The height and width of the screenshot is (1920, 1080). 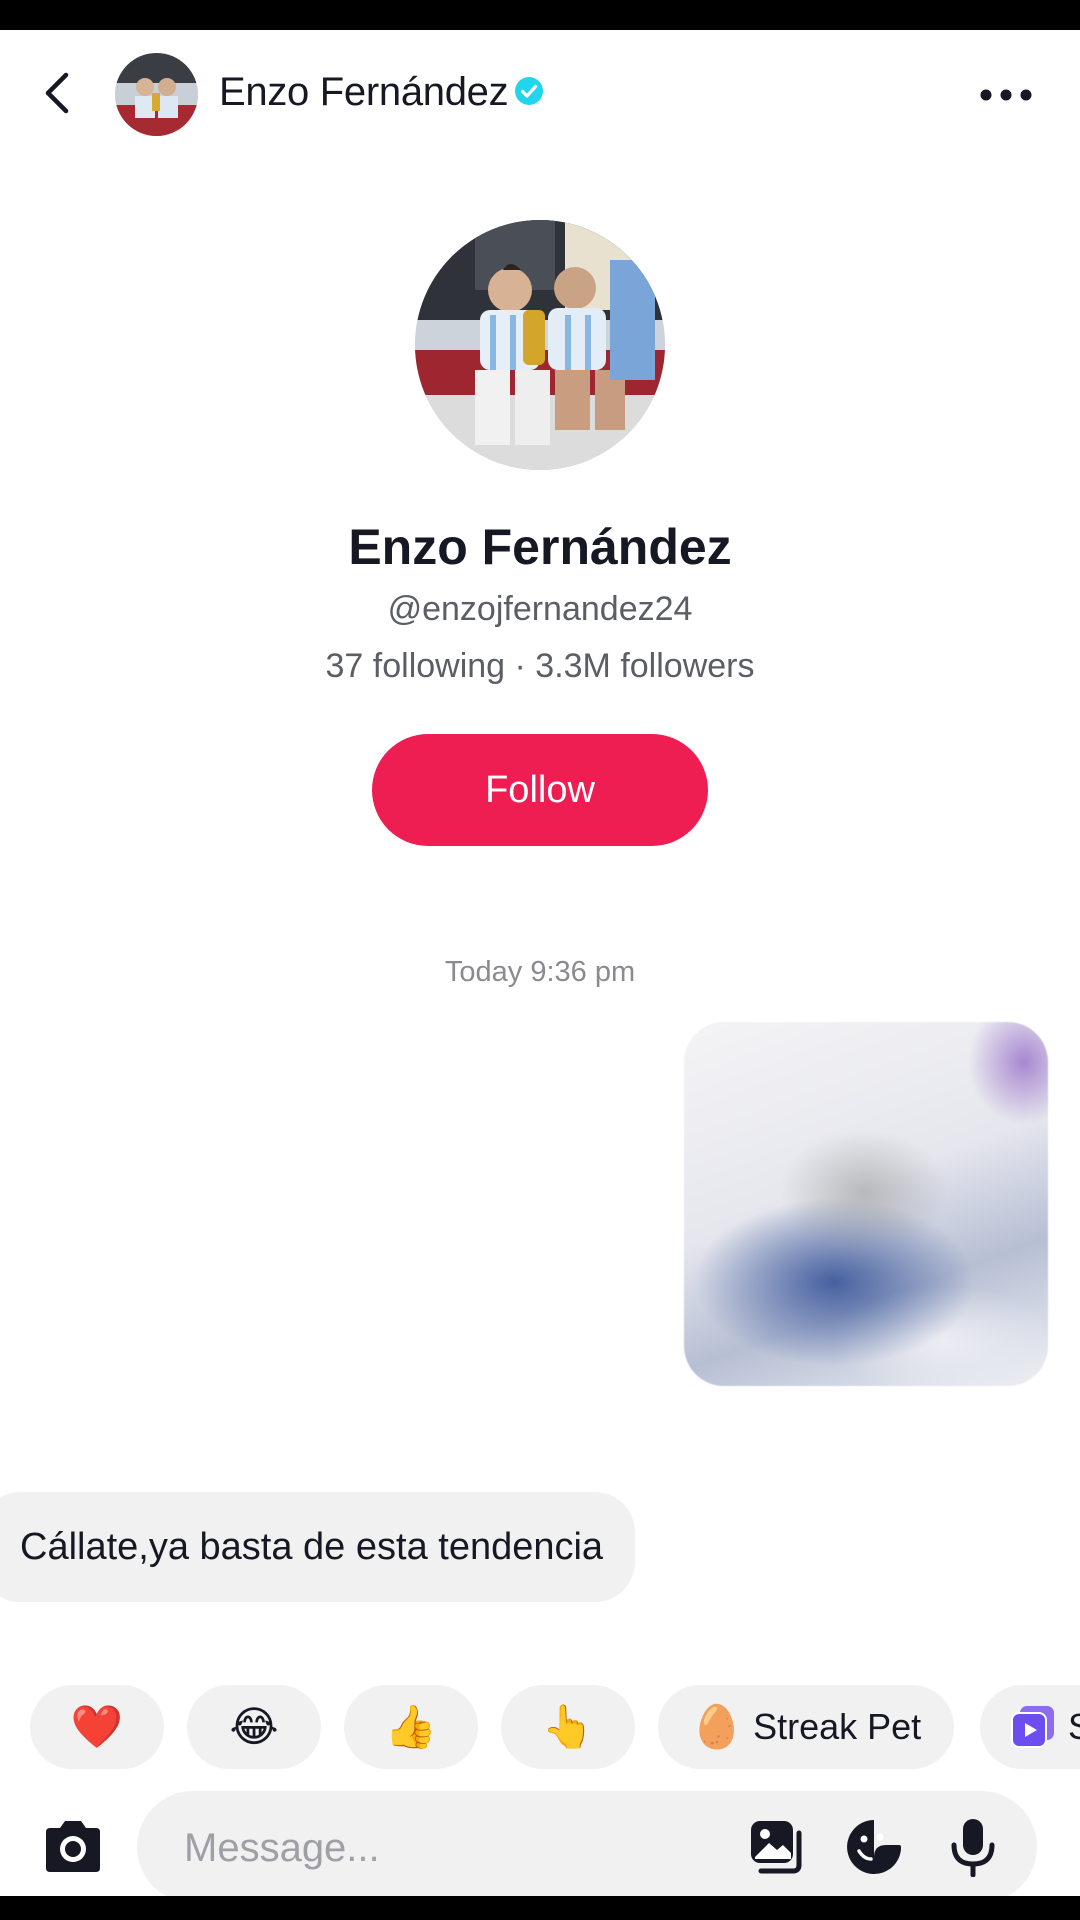 I want to click on profile-avatar, so click(x=540, y=345).